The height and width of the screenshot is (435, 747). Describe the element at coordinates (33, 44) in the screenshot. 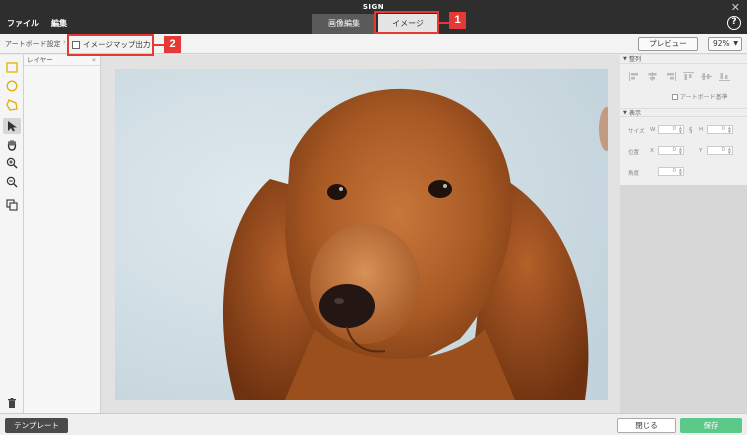

I see `artboard-settings-link: アートボード設定` at that location.